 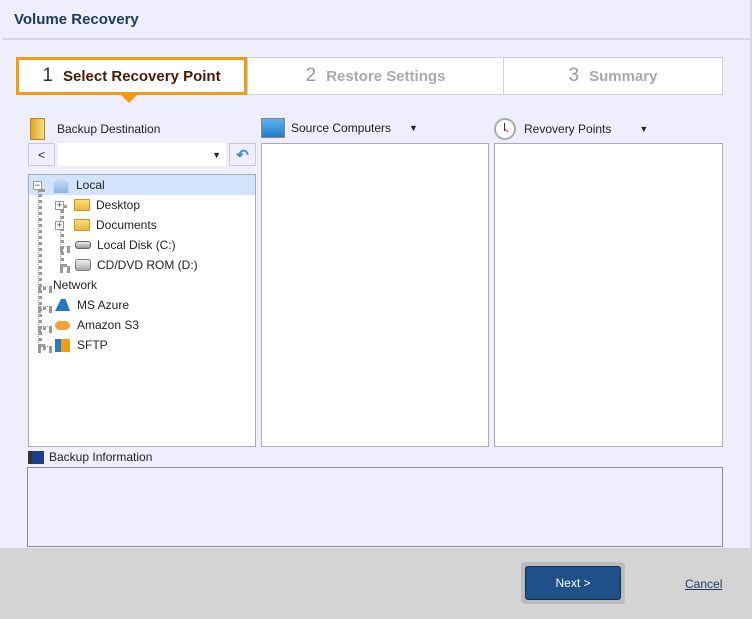 I want to click on hard-disk-icon, so click(x=83, y=245).